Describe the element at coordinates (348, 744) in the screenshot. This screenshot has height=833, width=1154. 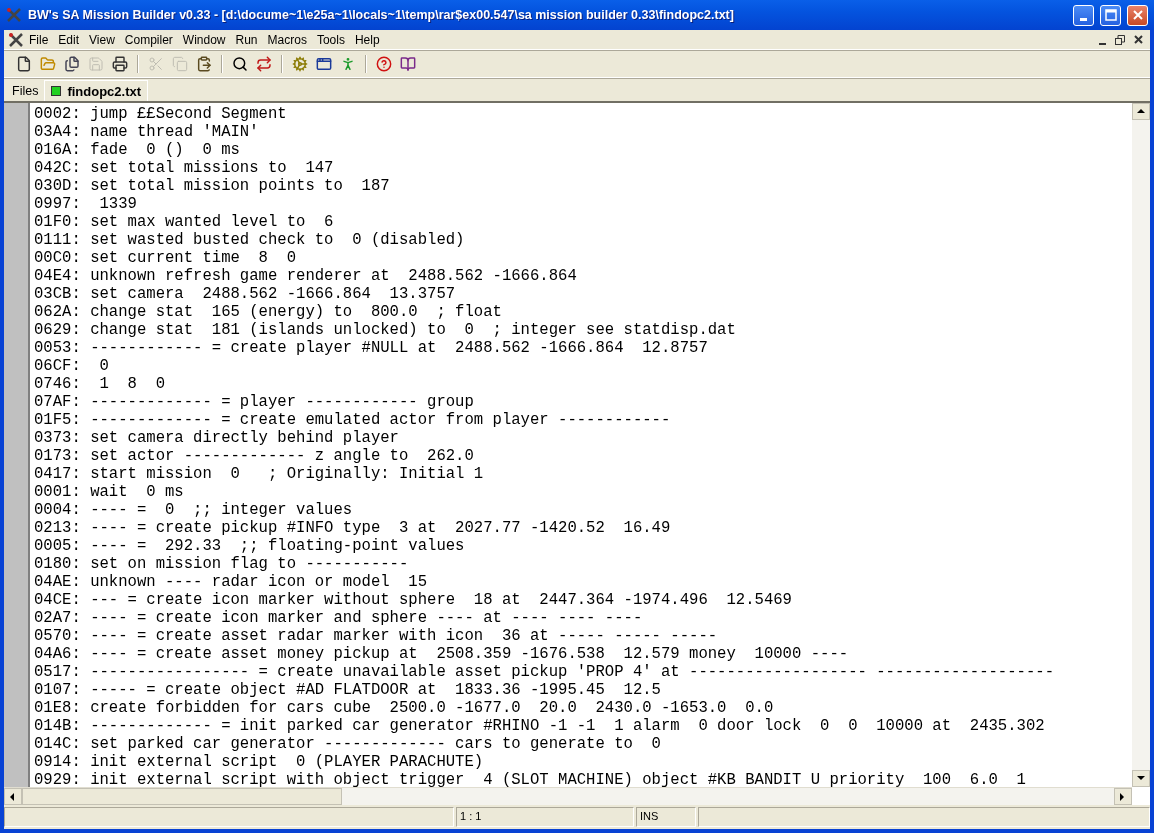
I see `code-line: 014C: set parked car generator ------------- cars to generate to 0` at that location.